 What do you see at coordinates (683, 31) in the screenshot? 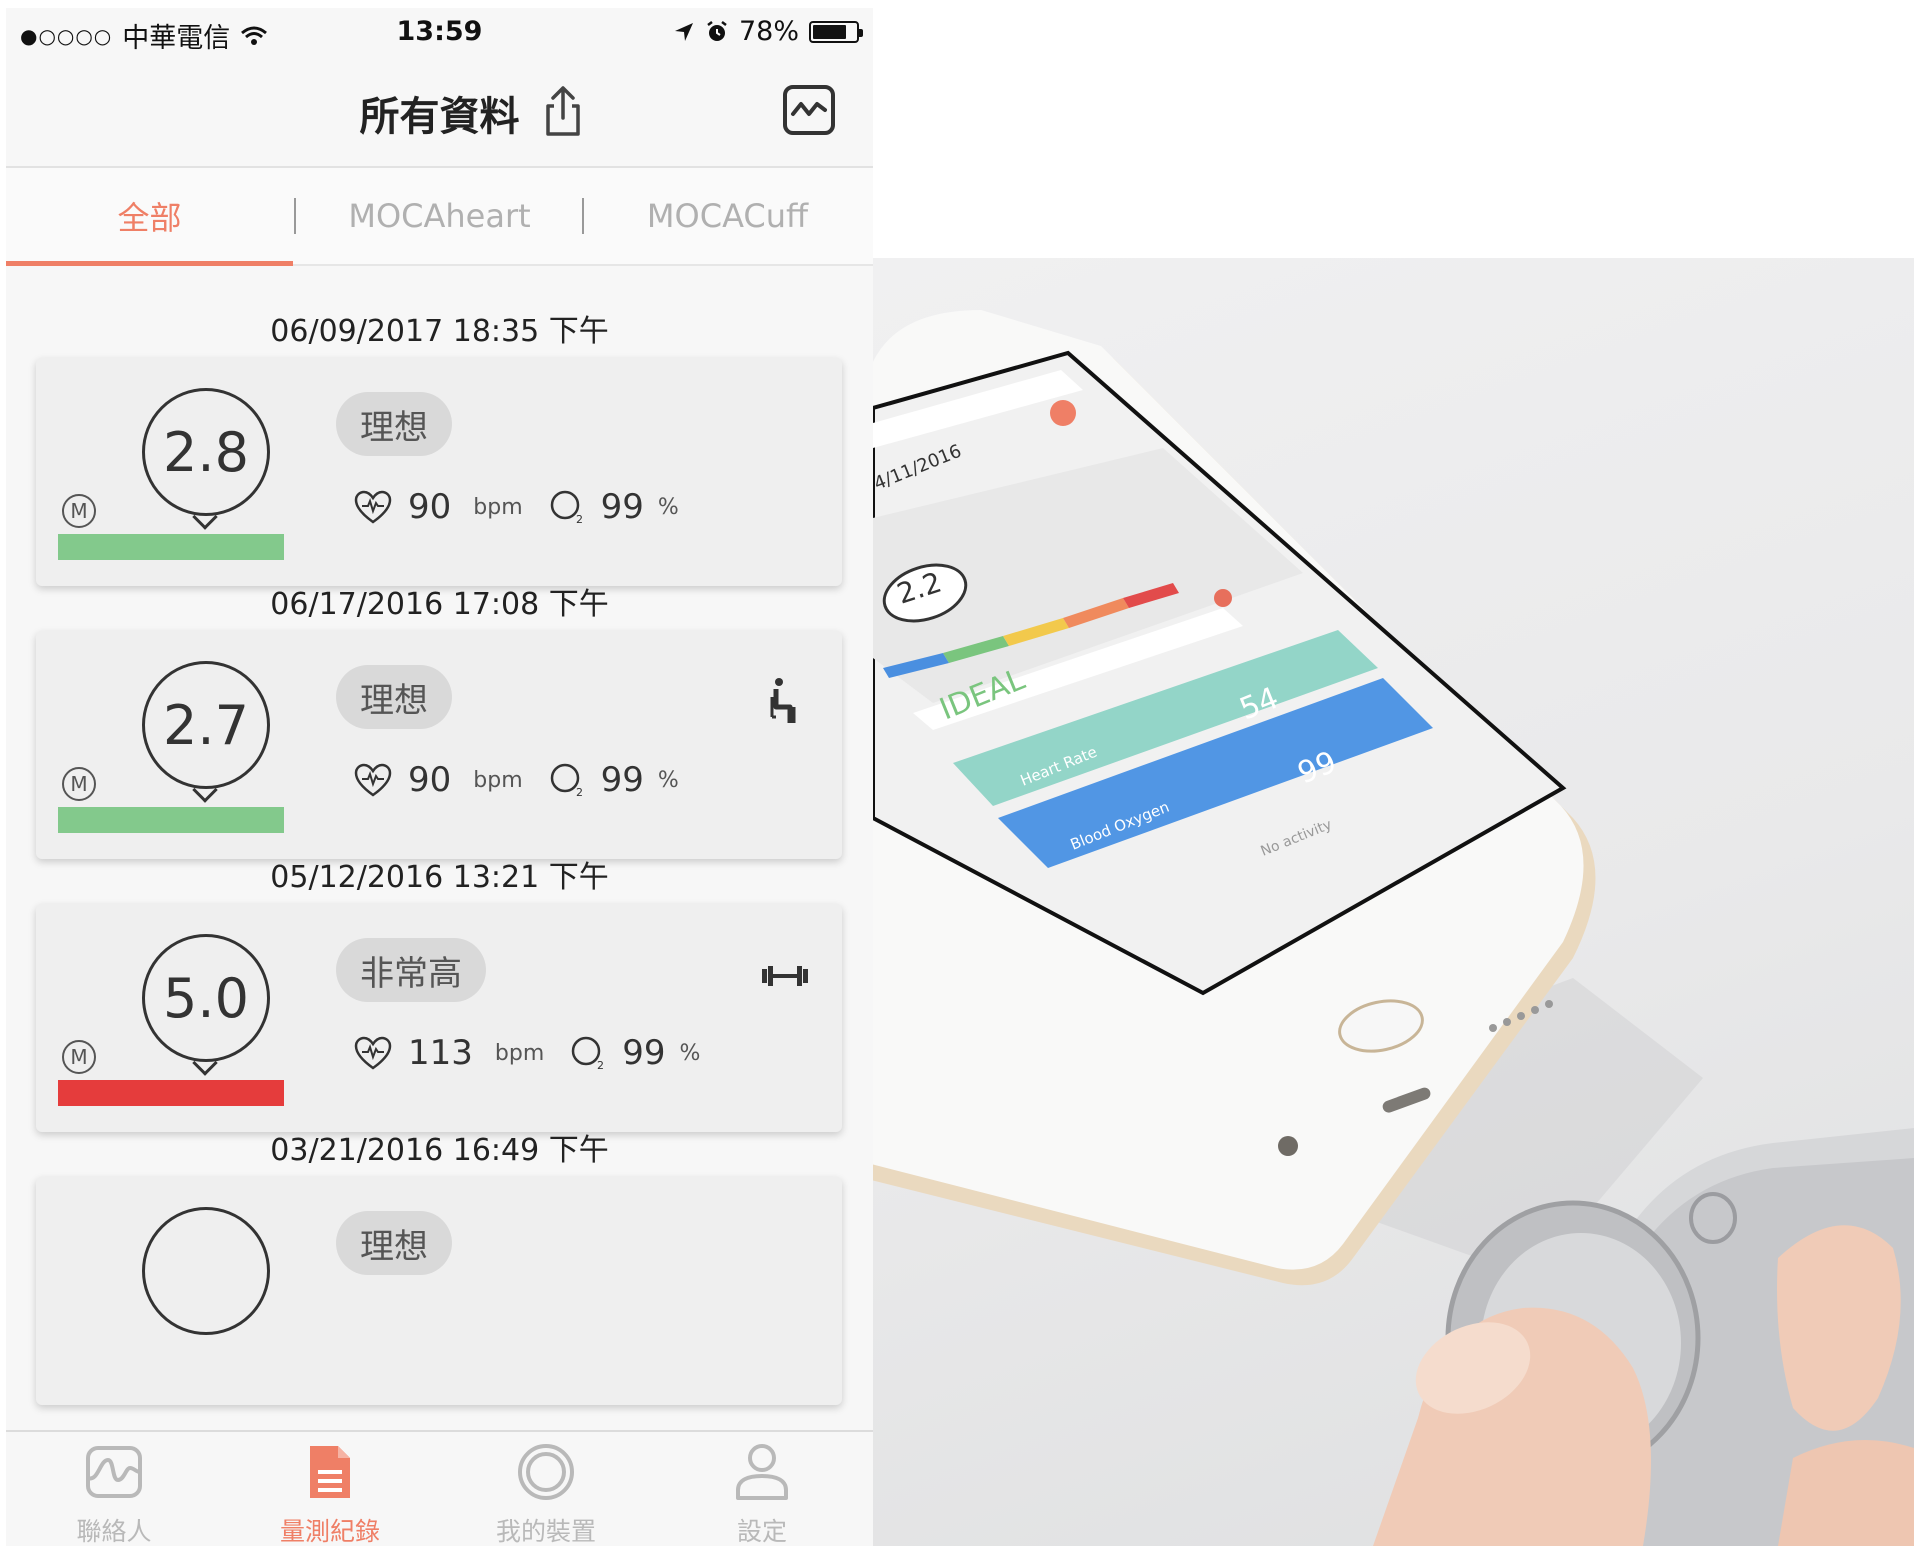
I see `location-arrow-icon` at bounding box center [683, 31].